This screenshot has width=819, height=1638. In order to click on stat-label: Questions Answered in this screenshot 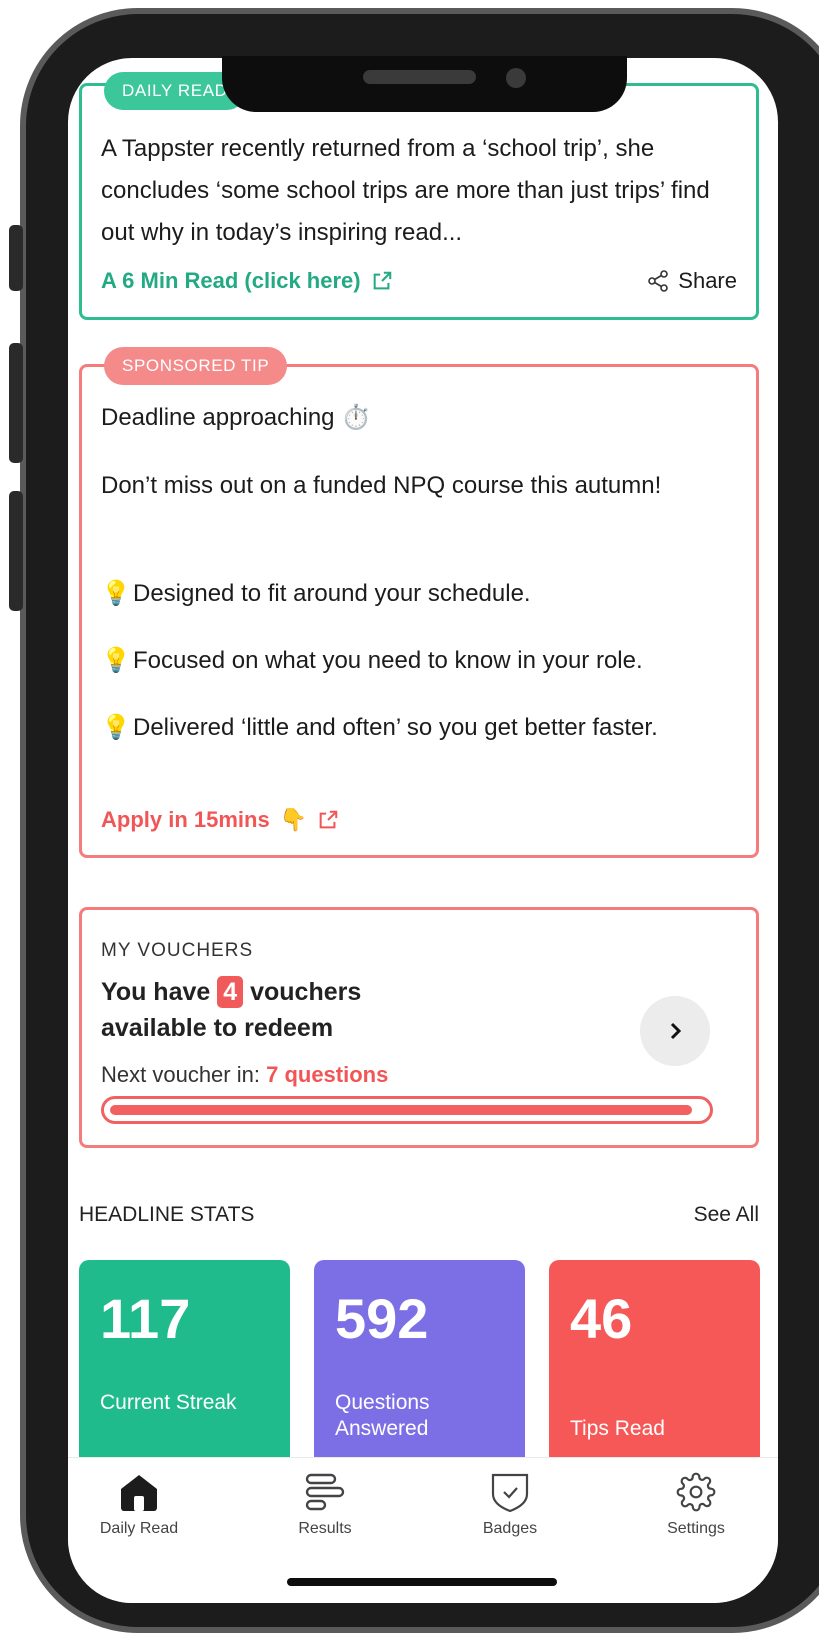, I will do `click(382, 1415)`.